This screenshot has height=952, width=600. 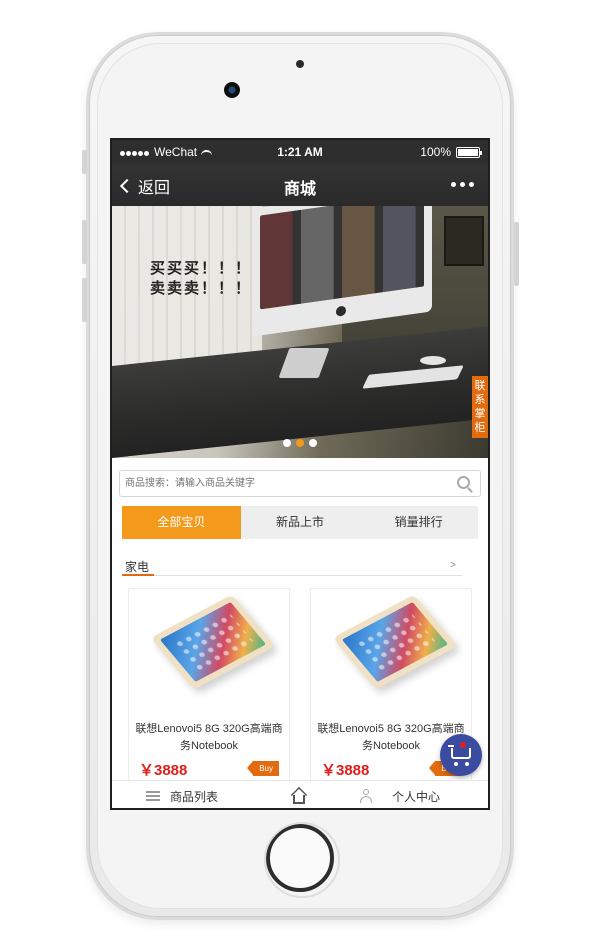 I want to click on list-icon, so click(x=153, y=796).